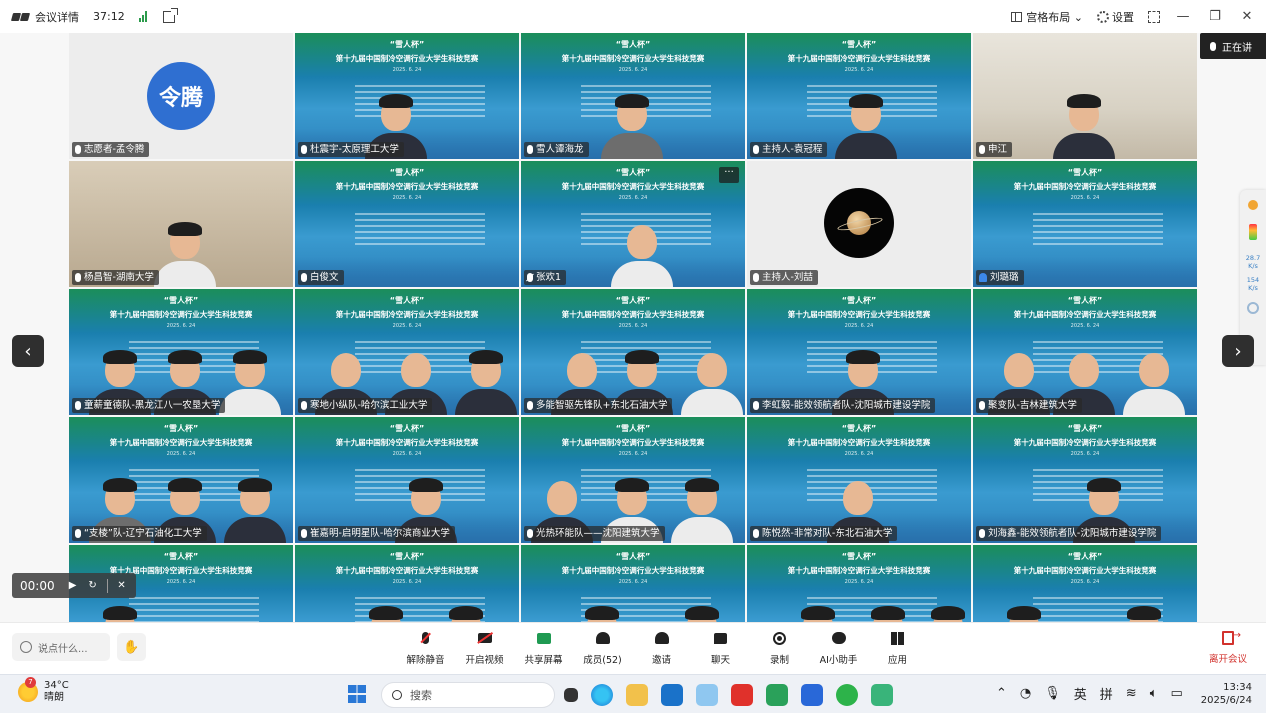 This screenshot has height=713, width=1266. I want to click on video-tile: “雪人杯” 第十九届中国制冷空调行业大学生科技竞赛 2025. 6. 24 雪人谭海龙, so click(633, 96).